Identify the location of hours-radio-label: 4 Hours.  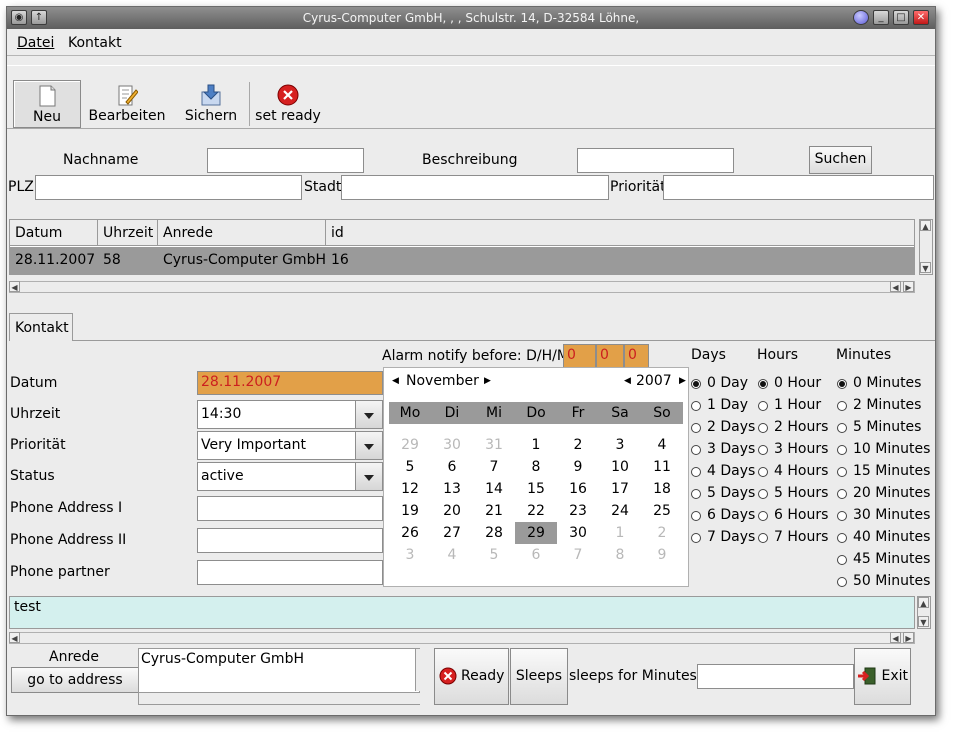
(801, 471).